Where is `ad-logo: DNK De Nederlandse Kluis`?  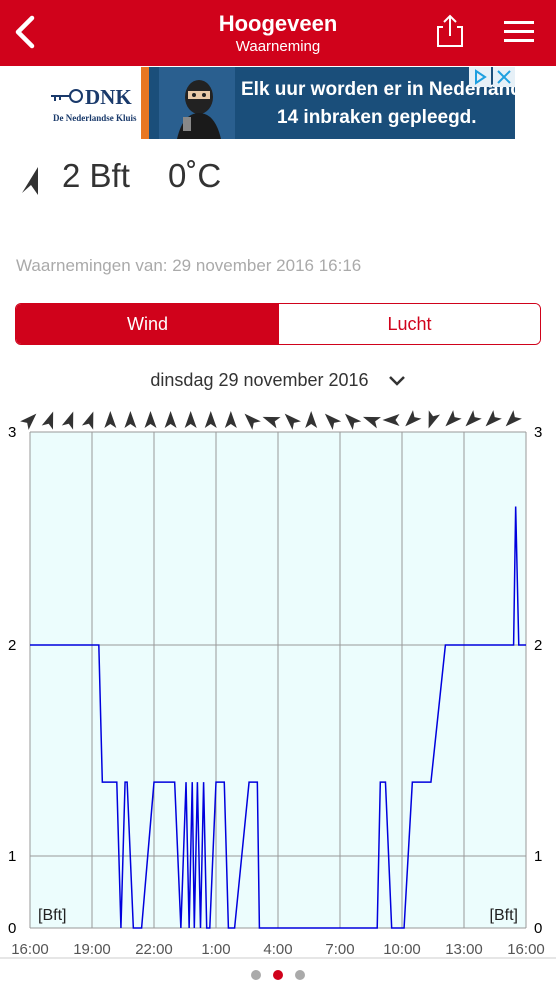 ad-logo: DNK De Nederlandse Kluis is located at coordinates (95, 103).